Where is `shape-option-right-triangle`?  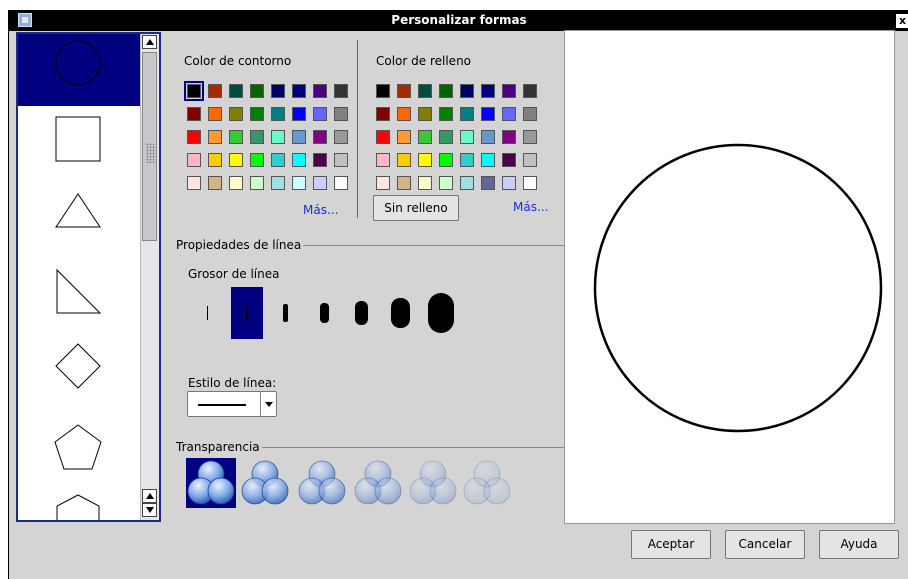
shape-option-right-triangle is located at coordinates (79, 286).